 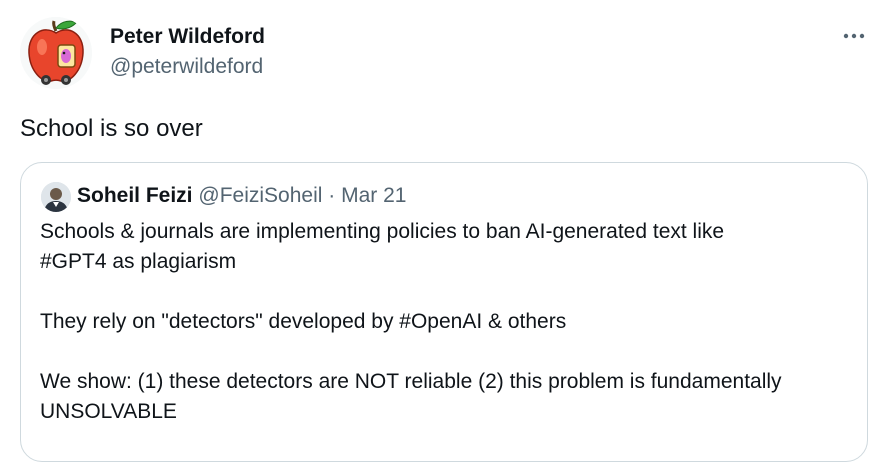 I want to click on quoted-author-avatar, so click(x=56, y=197).